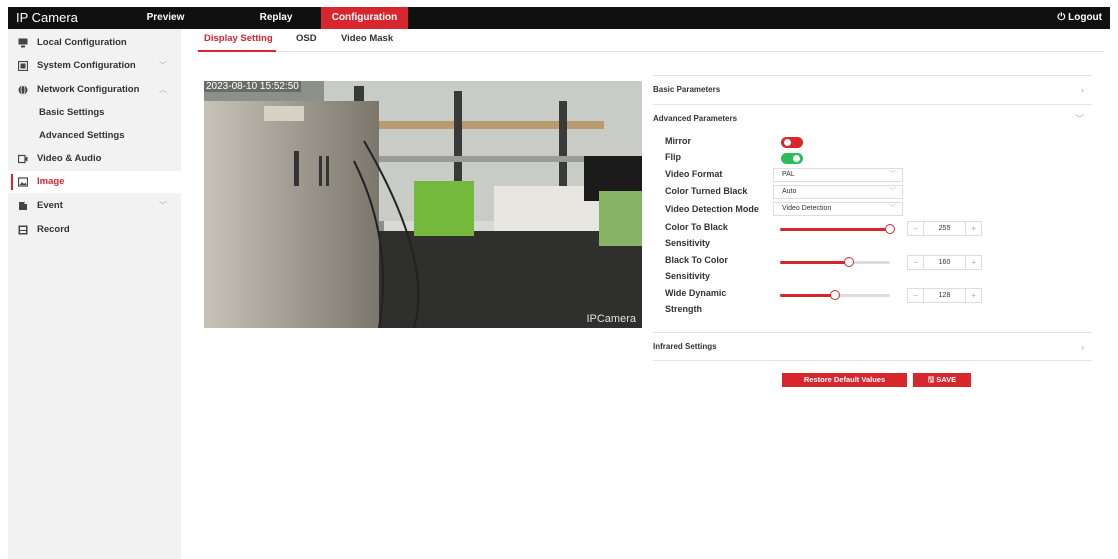 Image resolution: width=1118 pixels, height=559 pixels. Describe the element at coordinates (694, 174) in the screenshot. I see `video-format-label: Video Format` at that location.